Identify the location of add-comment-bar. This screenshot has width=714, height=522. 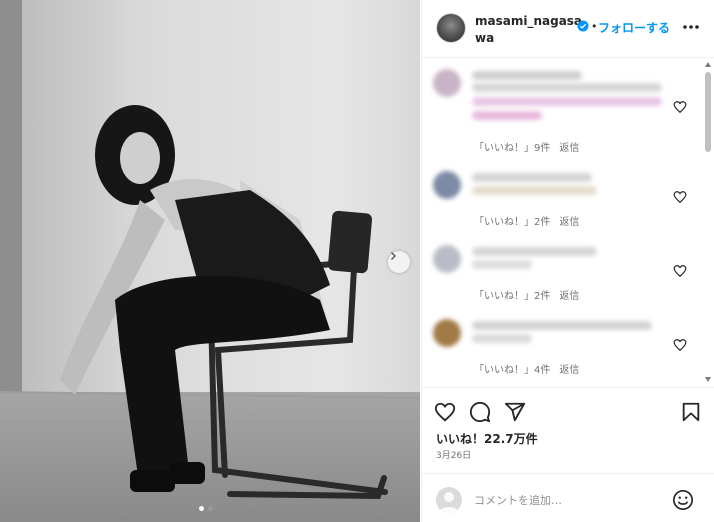
(568, 497).